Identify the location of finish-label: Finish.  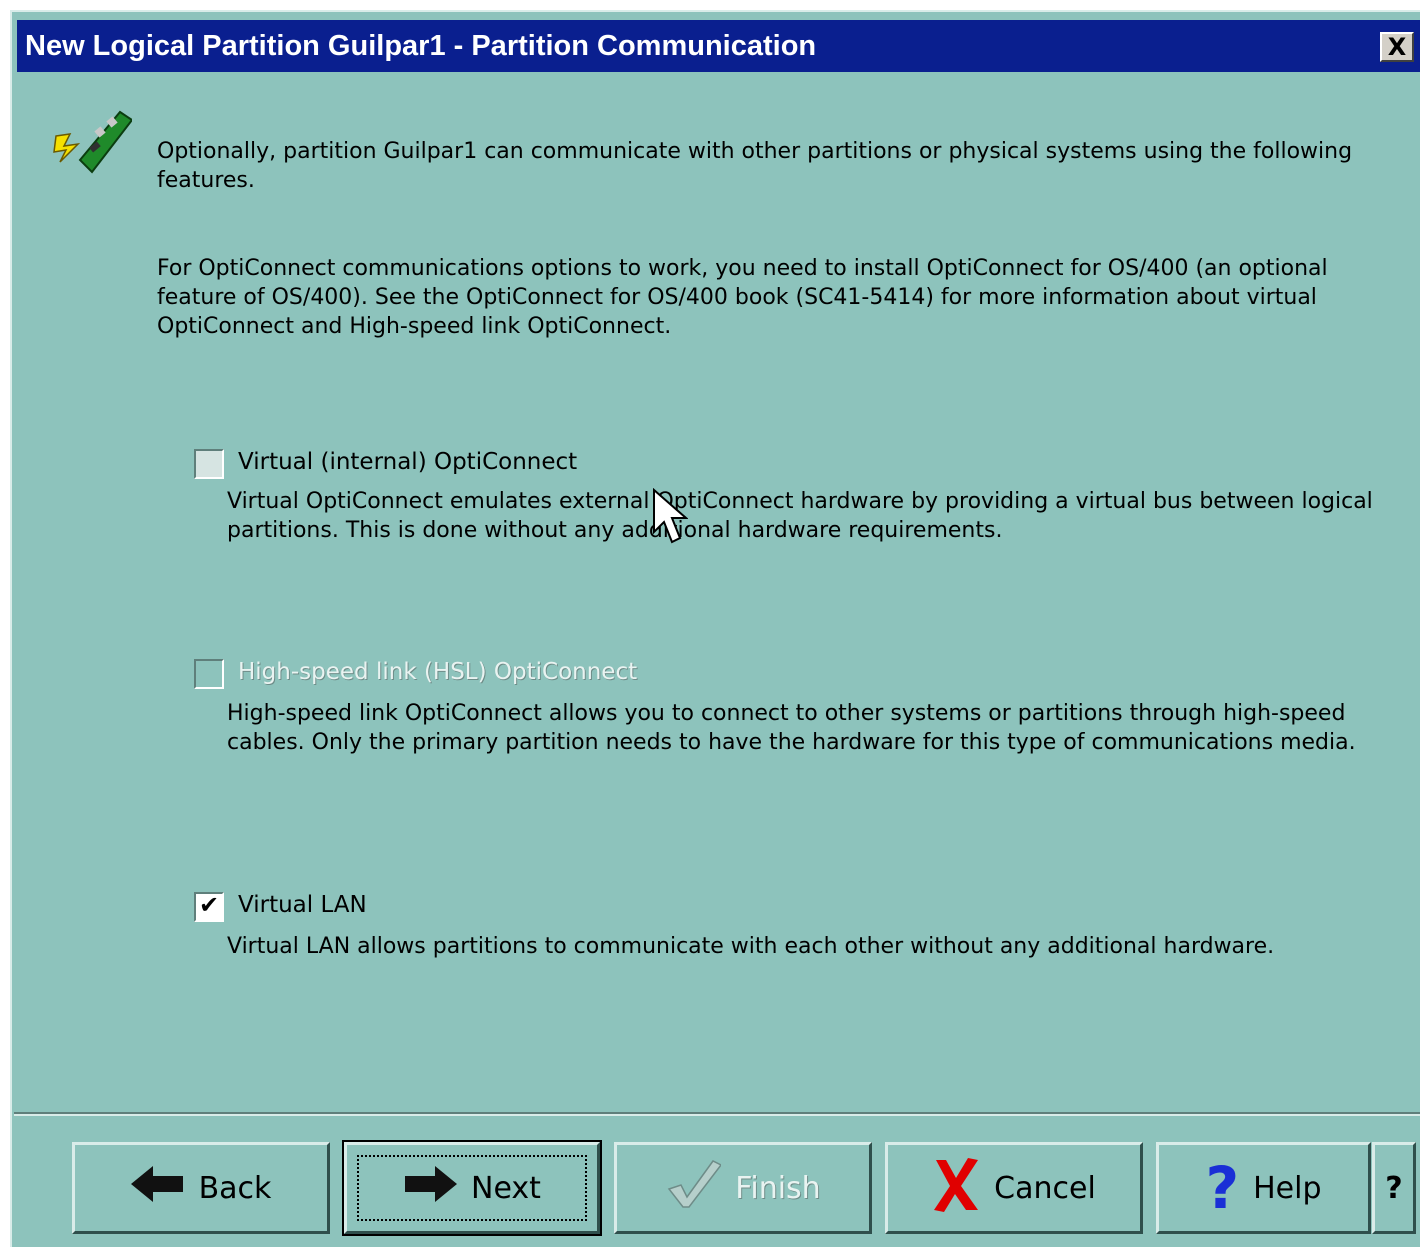
(778, 1188).